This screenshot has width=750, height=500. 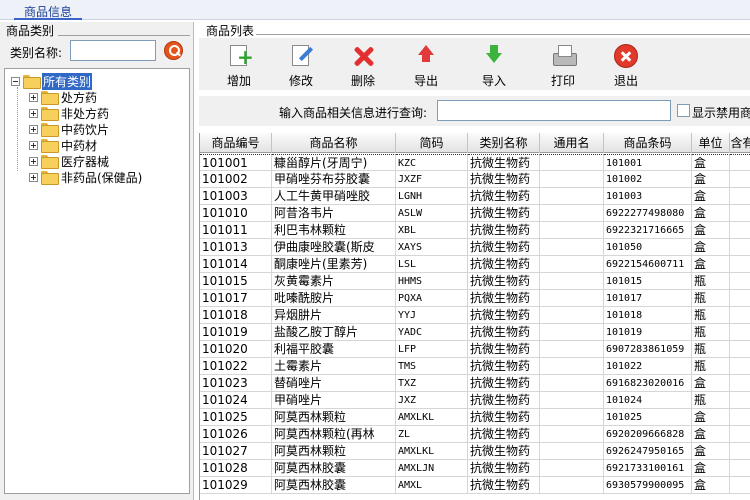 I want to click on column-header: 商品编号, so click(x=236, y=143).